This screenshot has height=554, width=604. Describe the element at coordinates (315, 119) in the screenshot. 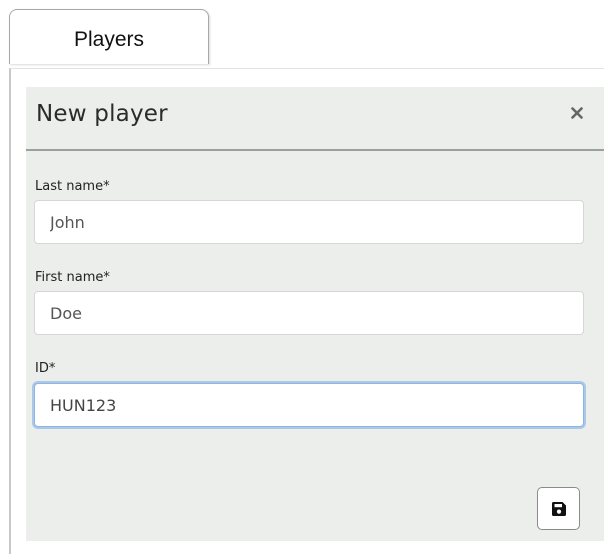

I see `dialog-header: New player` at that location.